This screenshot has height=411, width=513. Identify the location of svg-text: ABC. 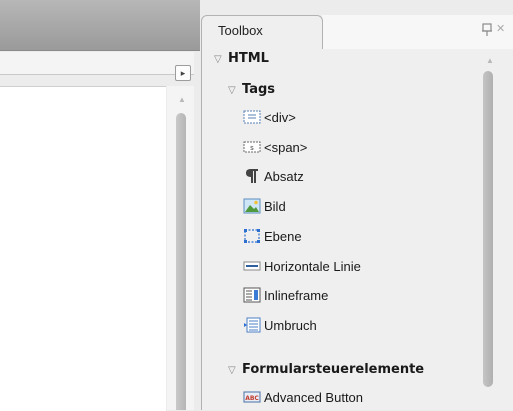
(252, 398).